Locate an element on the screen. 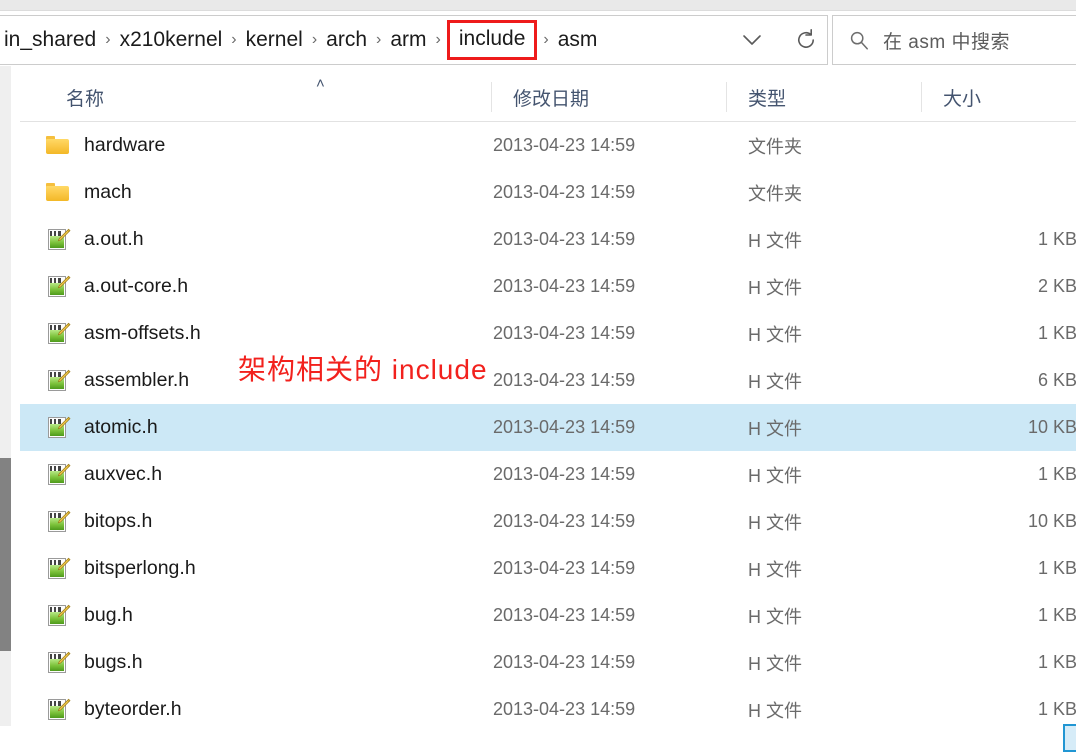 Image resolution: width=1076 pixels, height=752 pixels. chevron-down-icon is located at coordinates (752, 40).